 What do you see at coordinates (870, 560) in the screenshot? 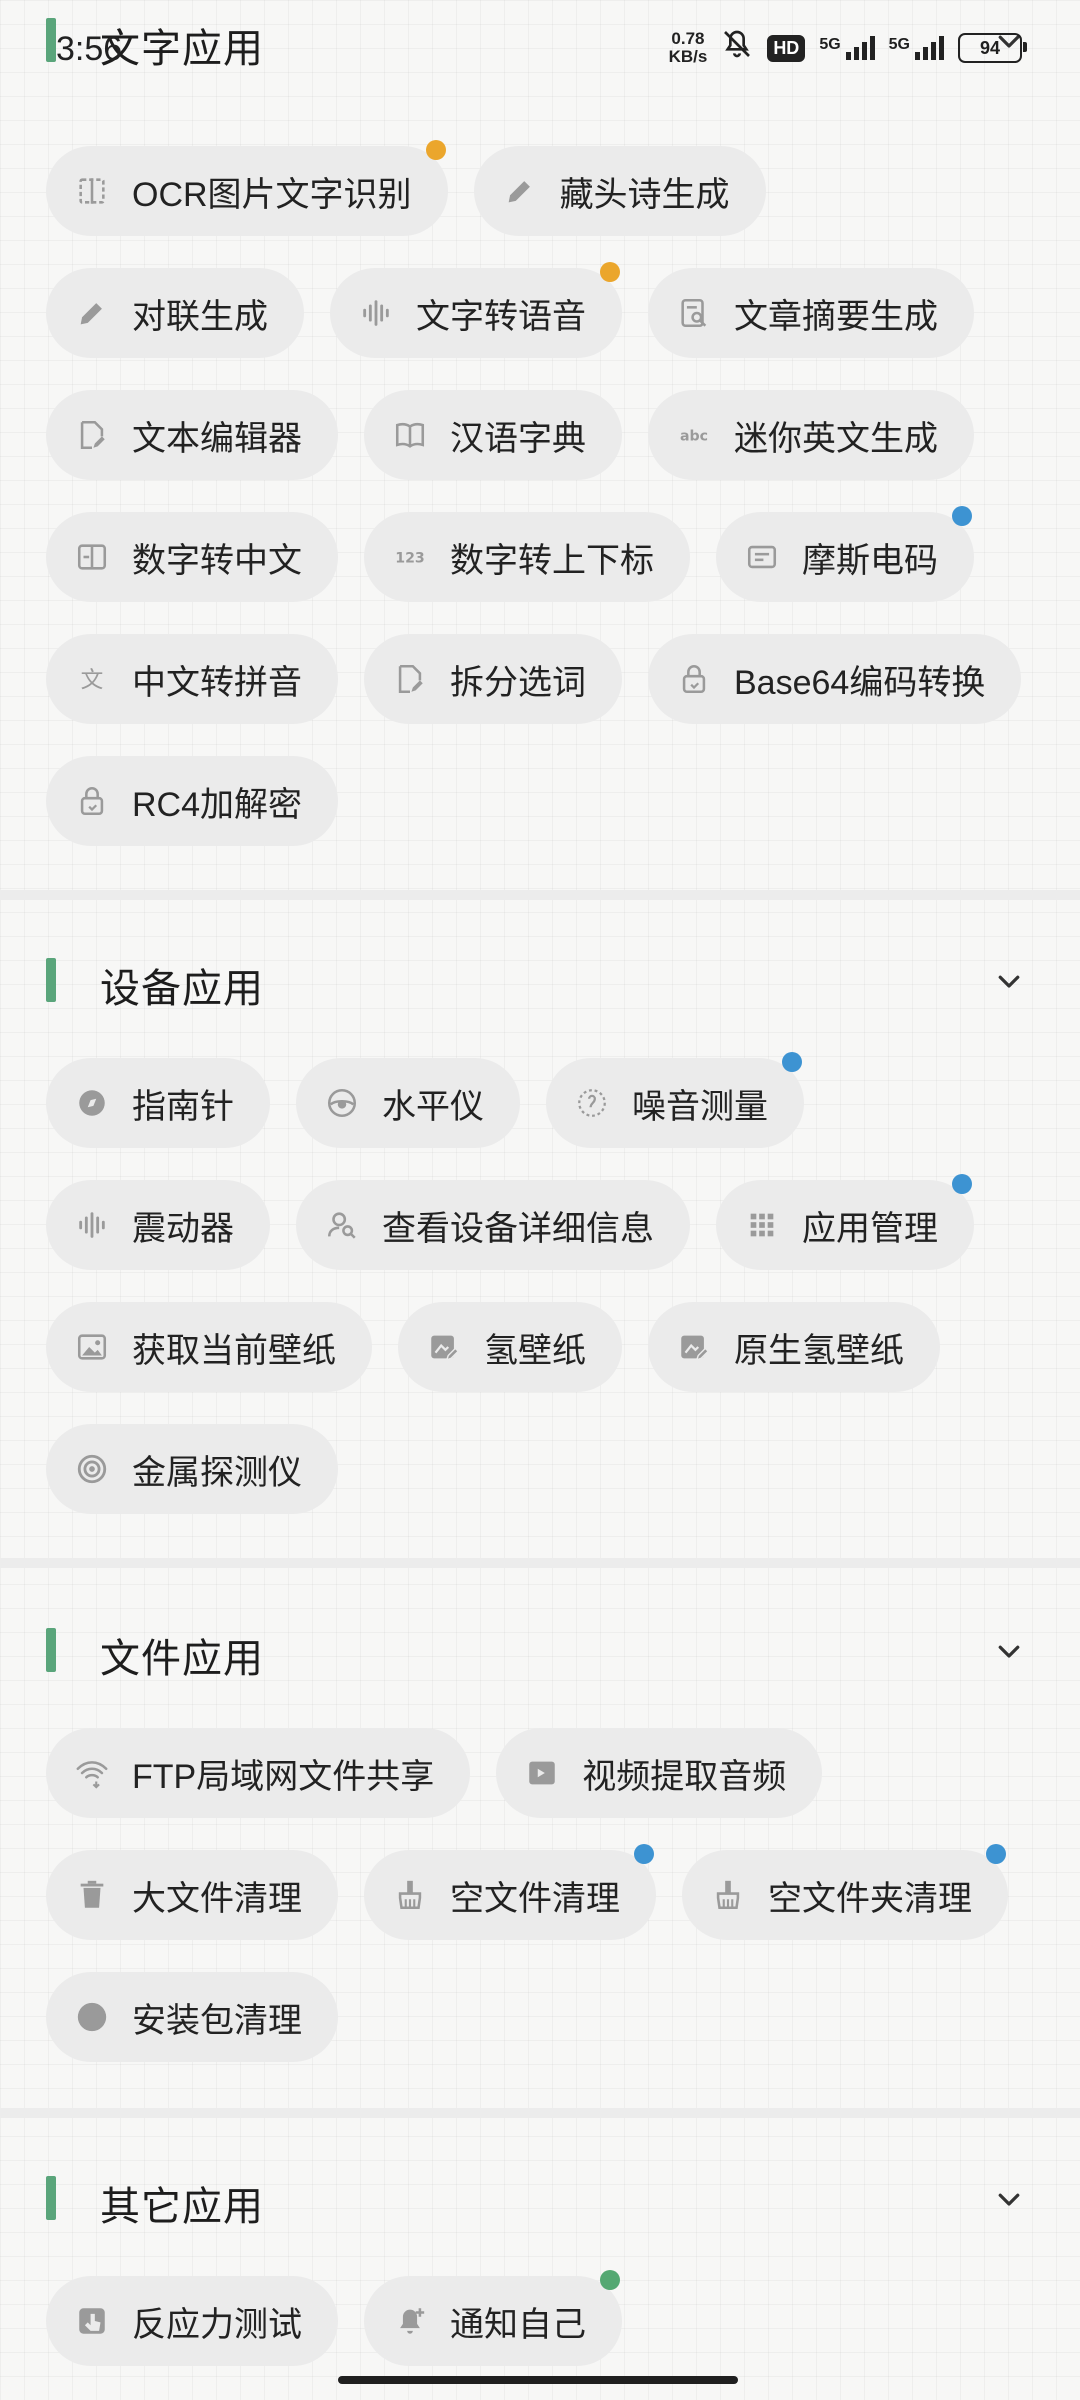
I see `tool-chip-label: 摩斯电码` at bounding box center [870, 560].